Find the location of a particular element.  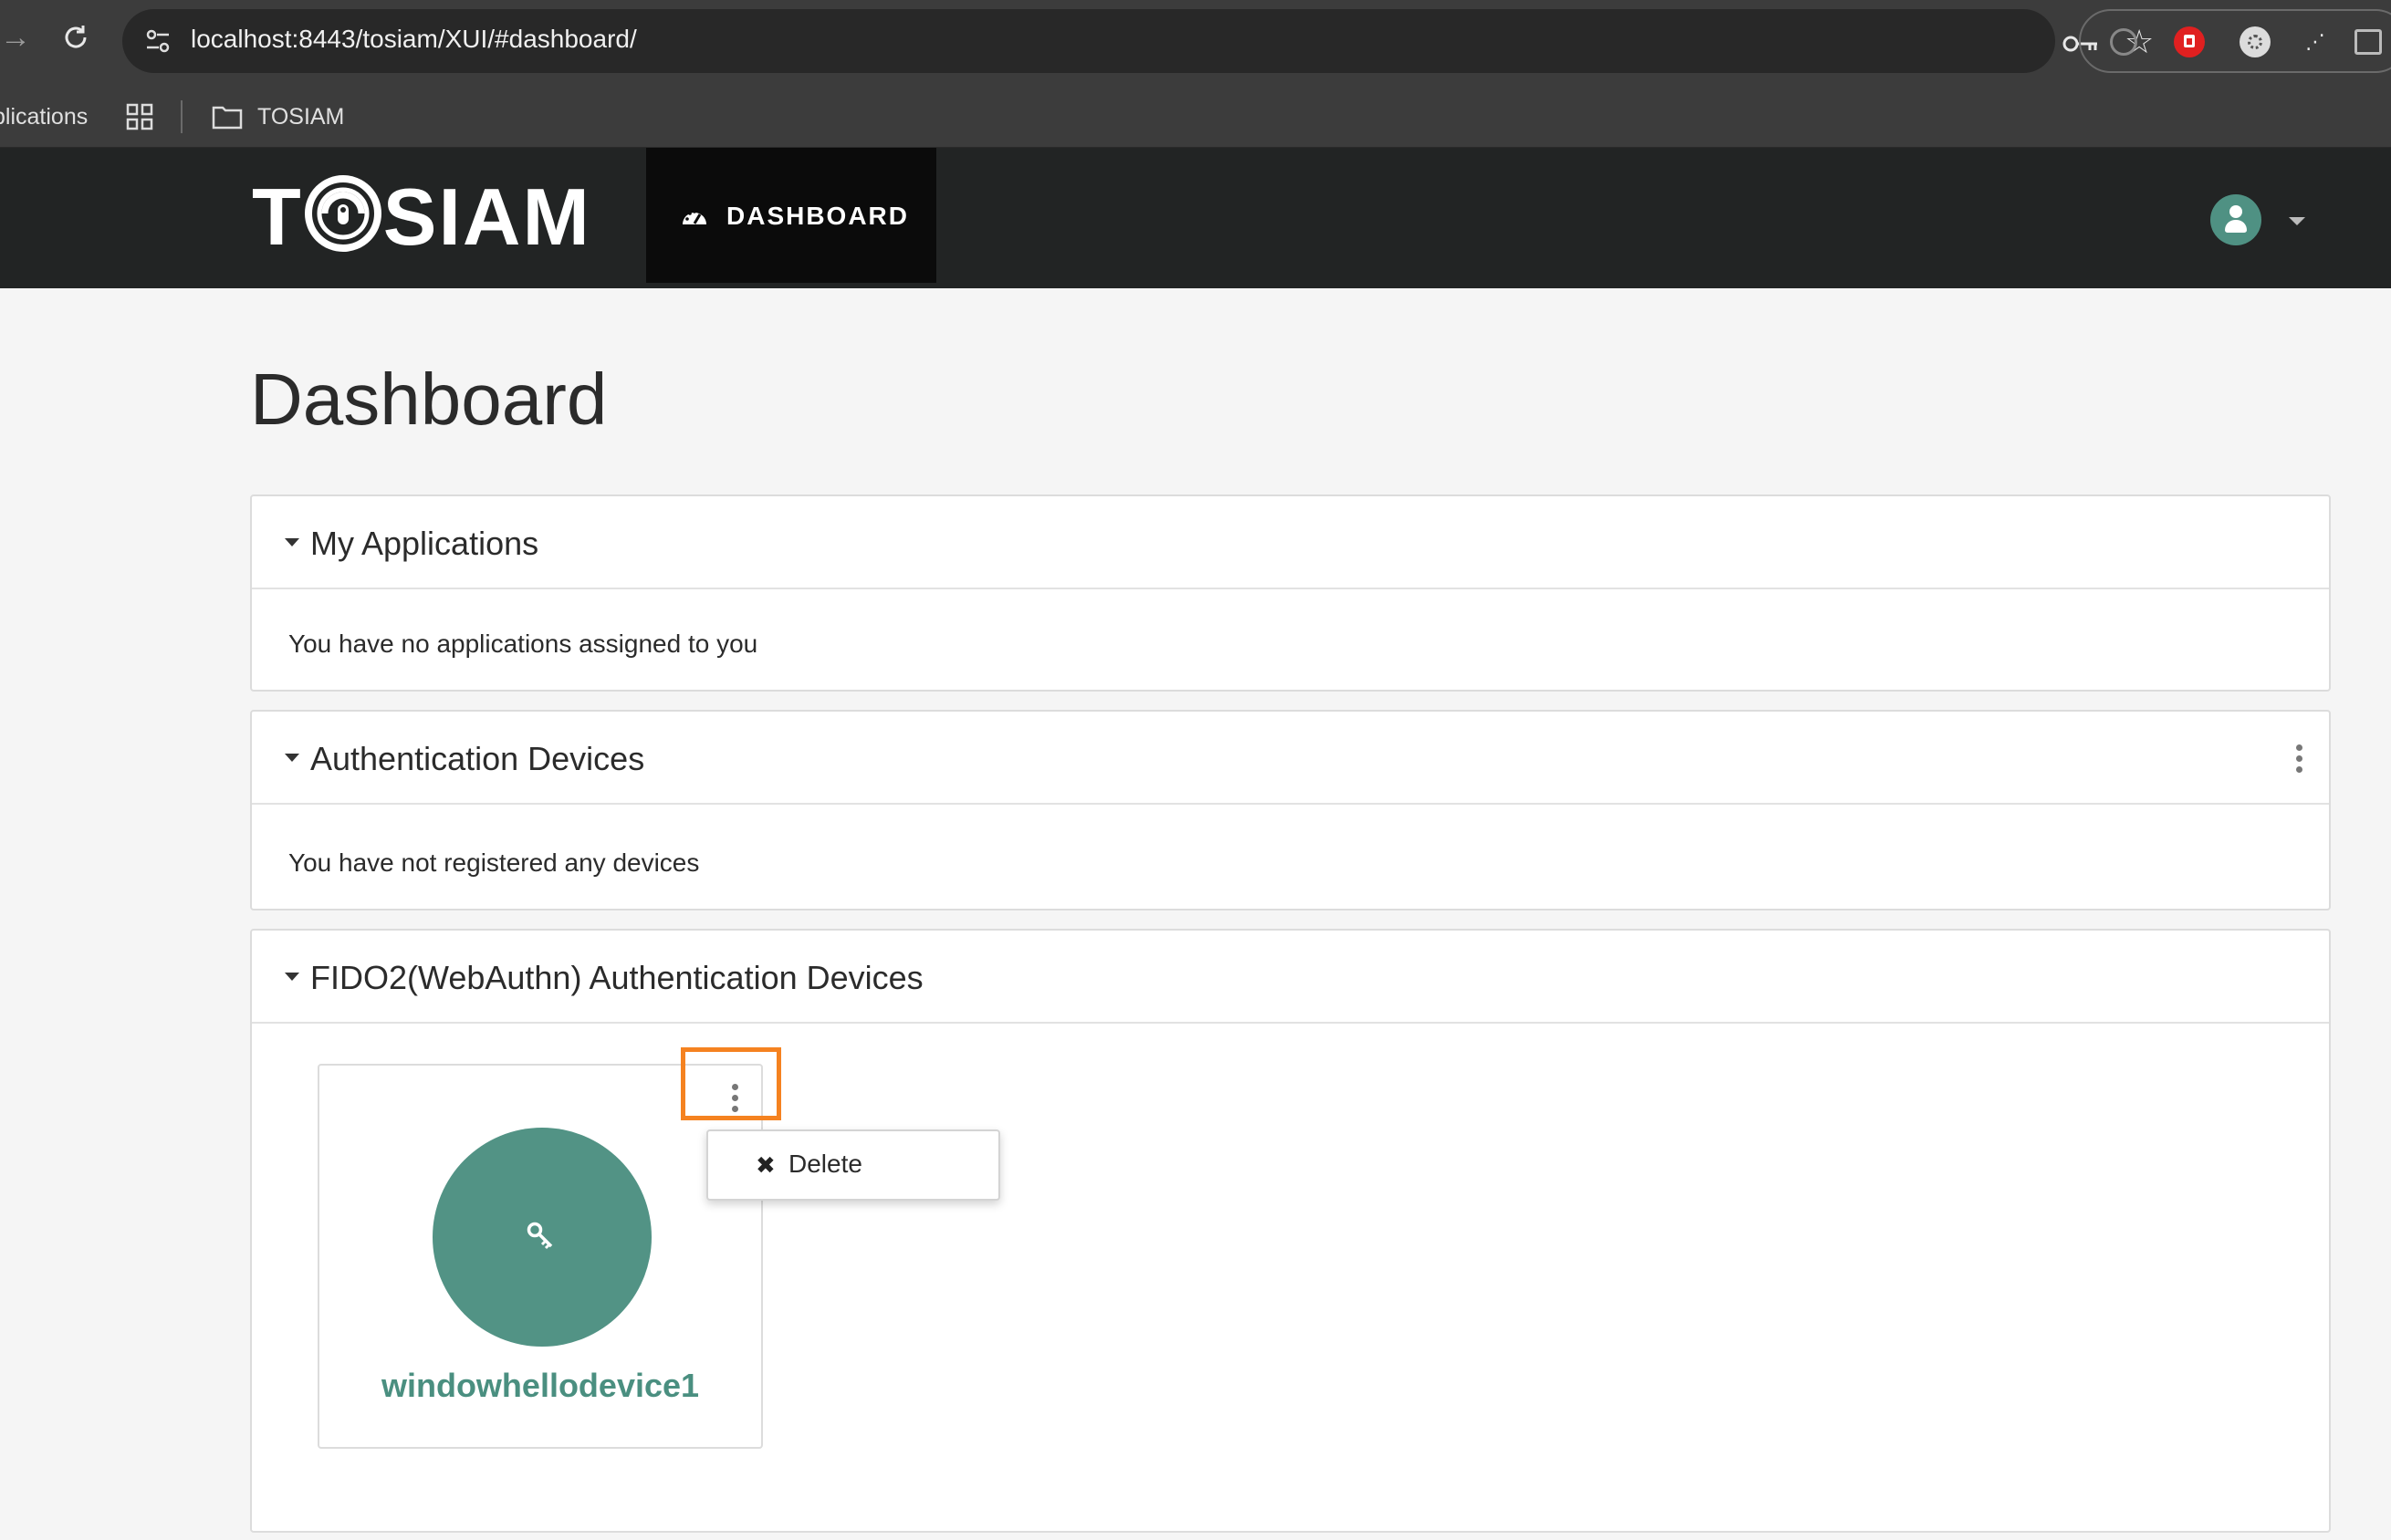

fido2-devices-header: FIDO2(WebAuthn) Authentication Devices is located at coordinates (1291, 977).